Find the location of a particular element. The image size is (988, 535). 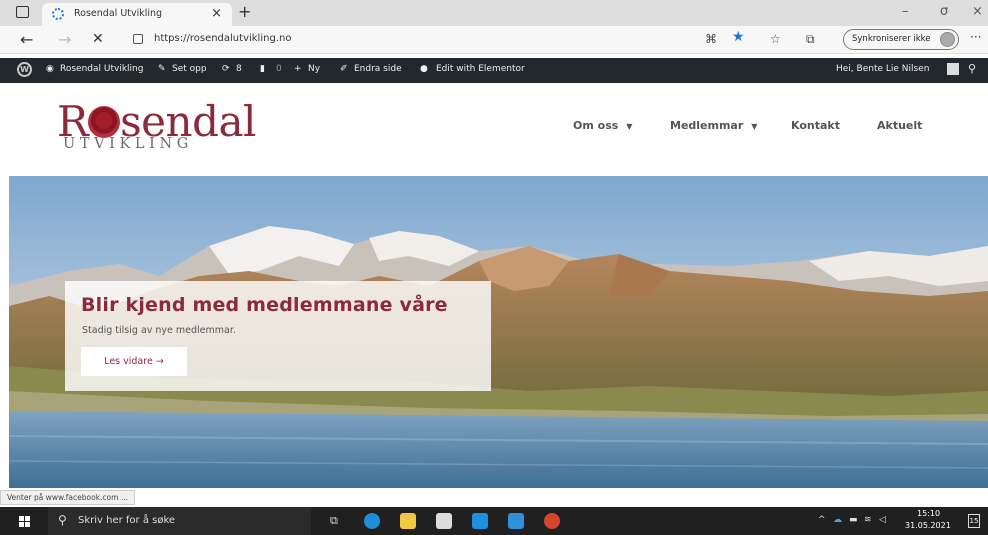

sync-button: Synkroniserer ikke is located at coordinates (901, 39).